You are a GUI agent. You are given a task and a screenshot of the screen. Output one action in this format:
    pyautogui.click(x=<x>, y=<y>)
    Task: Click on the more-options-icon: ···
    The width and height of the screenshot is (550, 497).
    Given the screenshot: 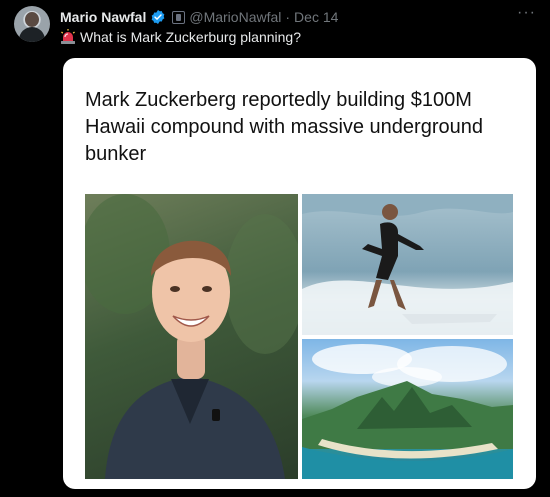 What is the action you would take?
    pyautogui.click(x=526, y=13)
    